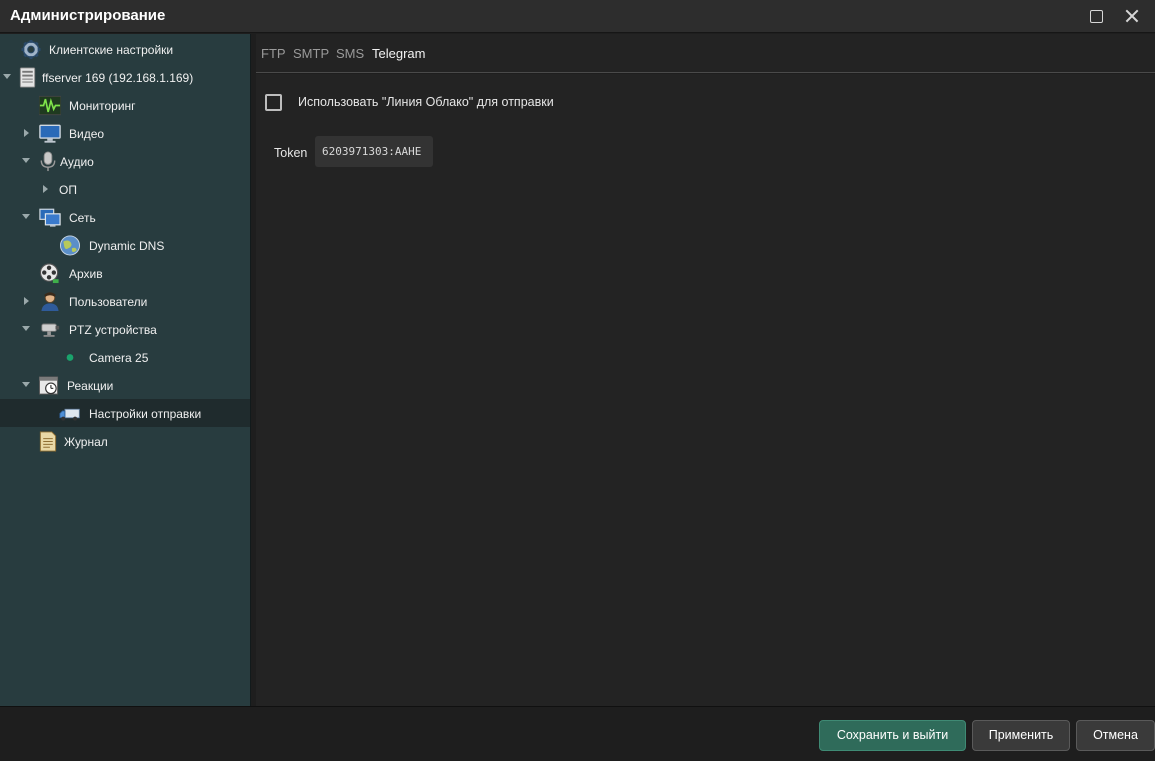  I want to click on sidebar-item-audio: Аудио, so click(125, 161).